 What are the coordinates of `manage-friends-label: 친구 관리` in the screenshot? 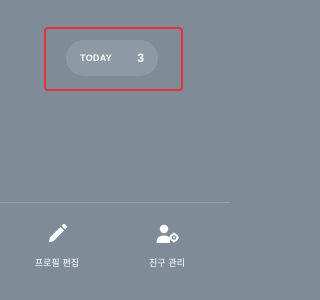 It's located at (167, 264).